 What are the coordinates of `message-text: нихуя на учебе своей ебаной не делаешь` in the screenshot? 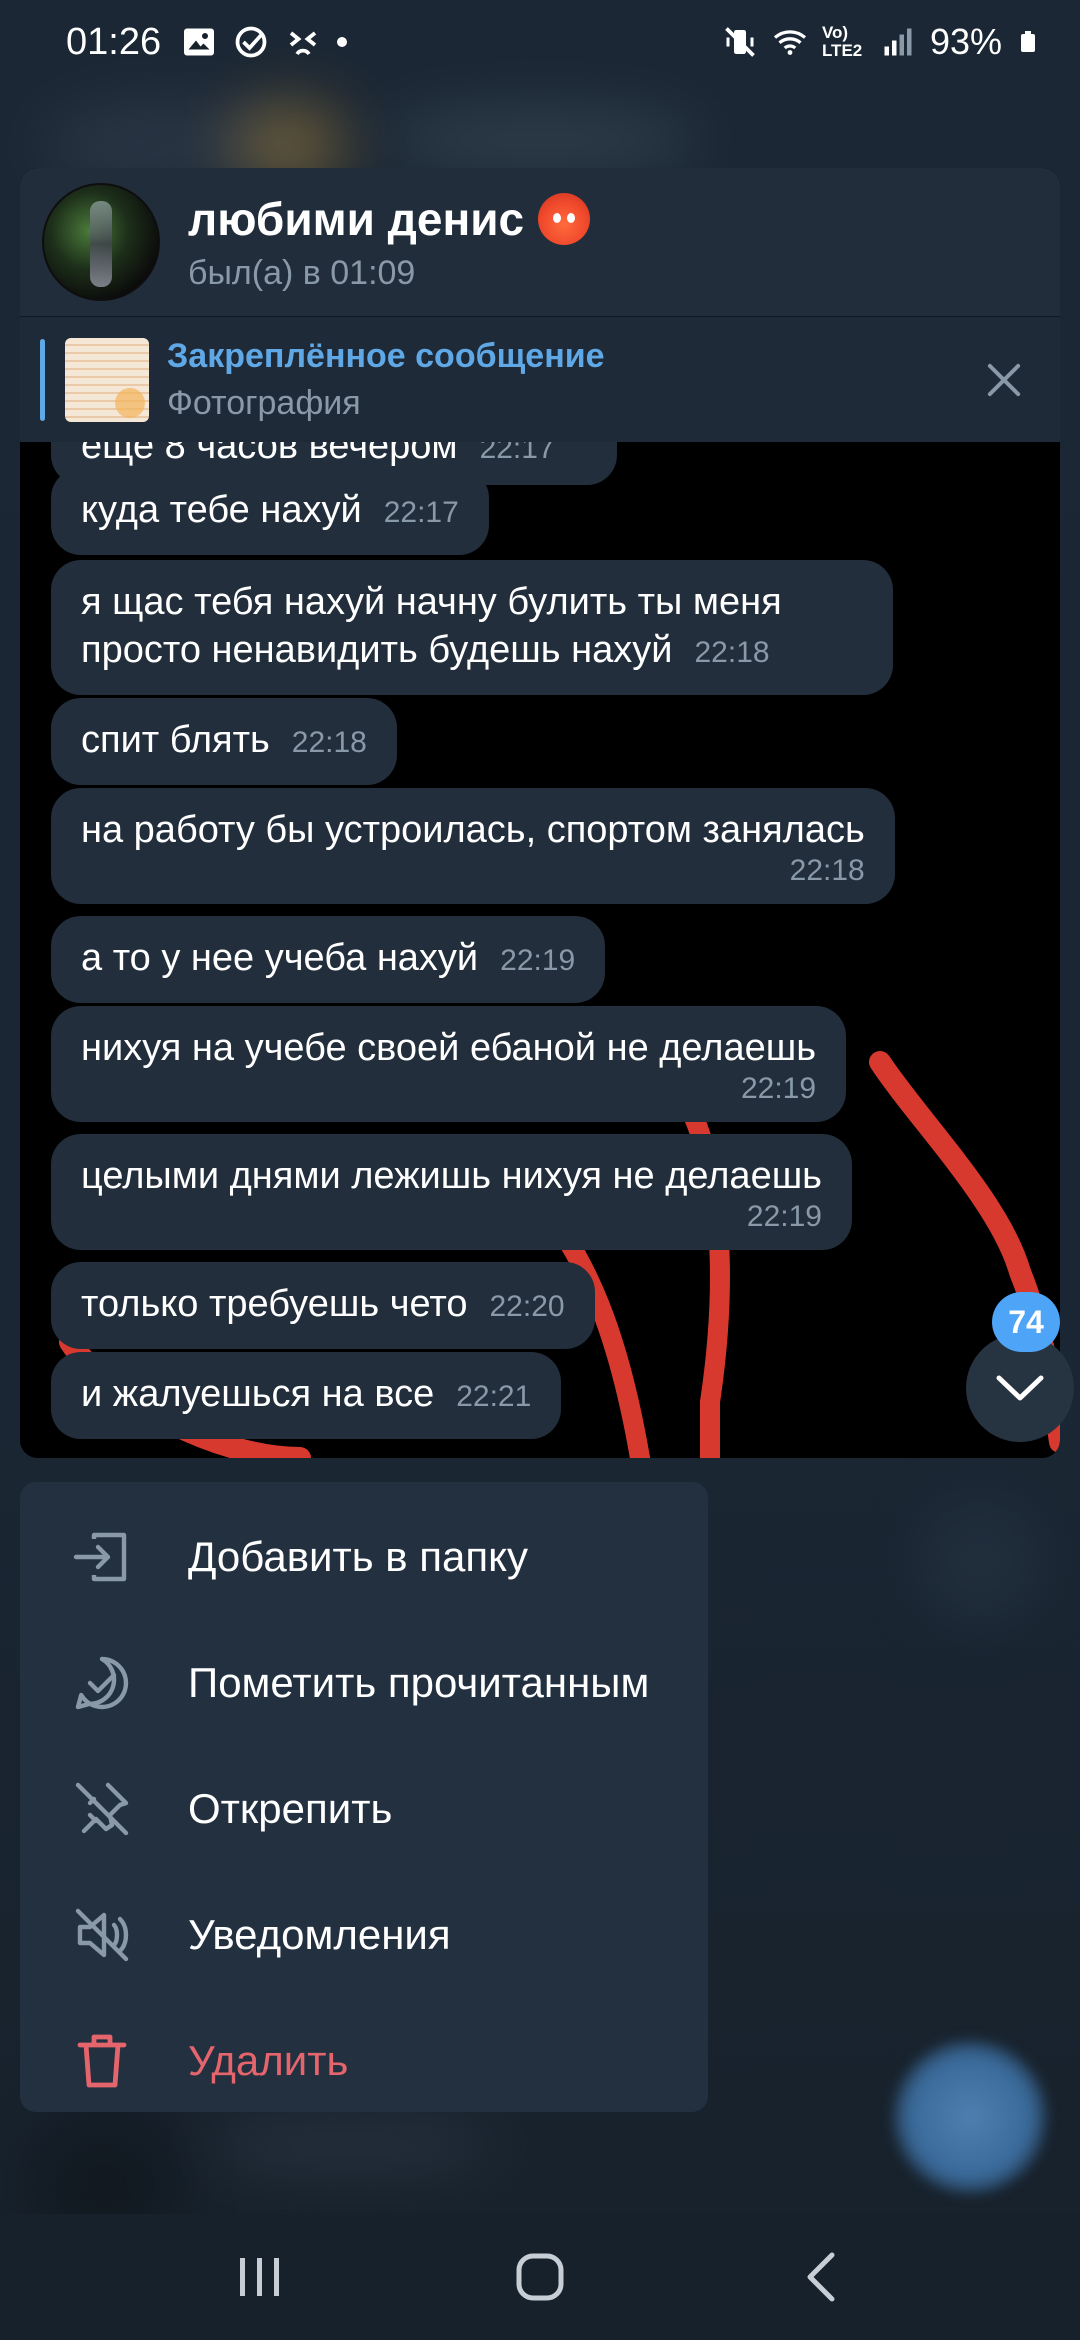 It's located at (449, 1048).